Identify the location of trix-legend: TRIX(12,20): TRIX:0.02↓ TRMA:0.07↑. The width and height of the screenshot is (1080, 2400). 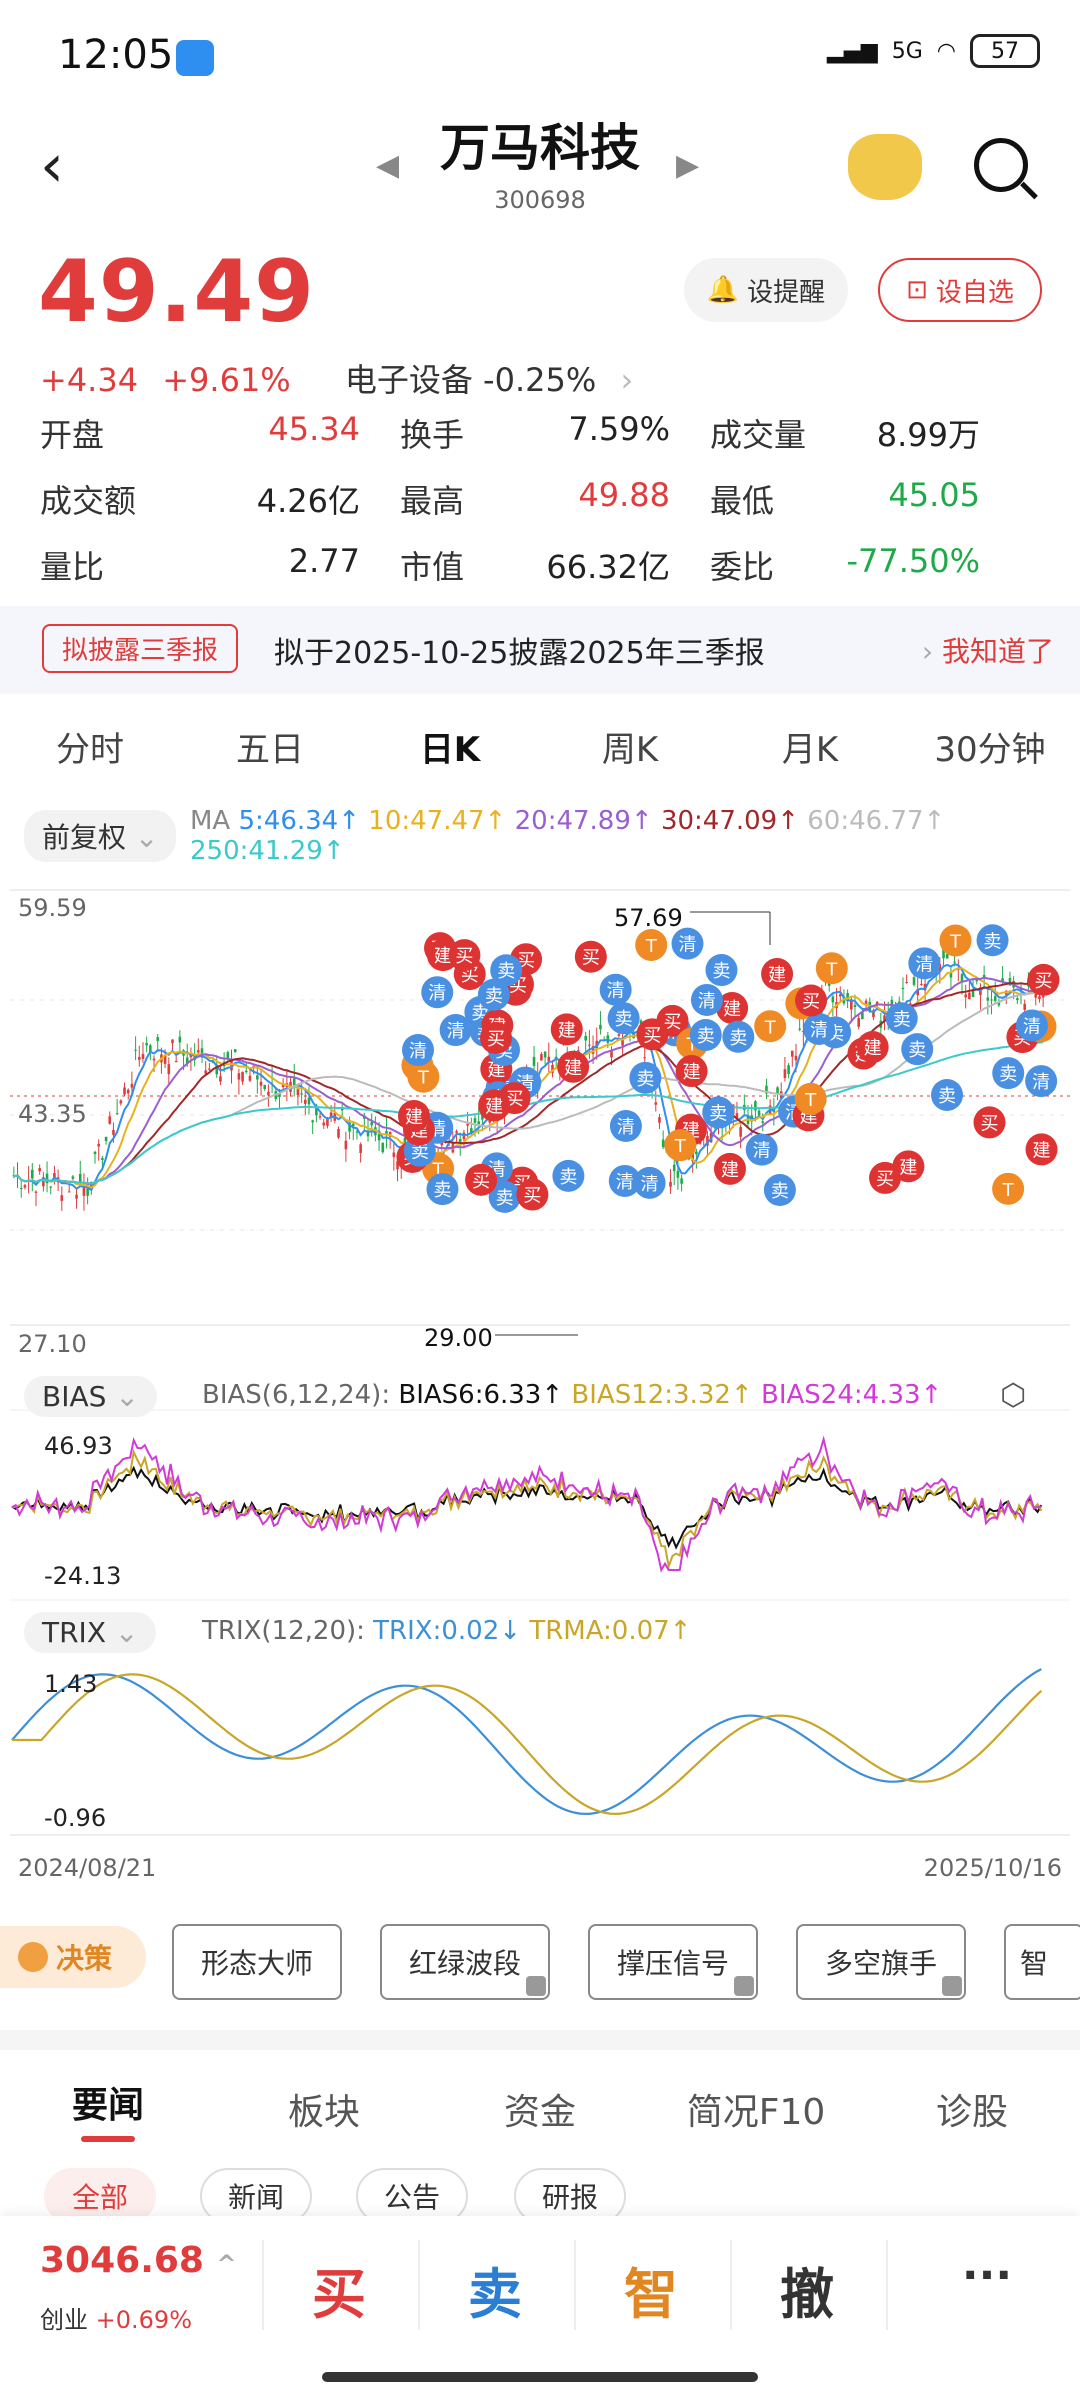
(446, 1631).